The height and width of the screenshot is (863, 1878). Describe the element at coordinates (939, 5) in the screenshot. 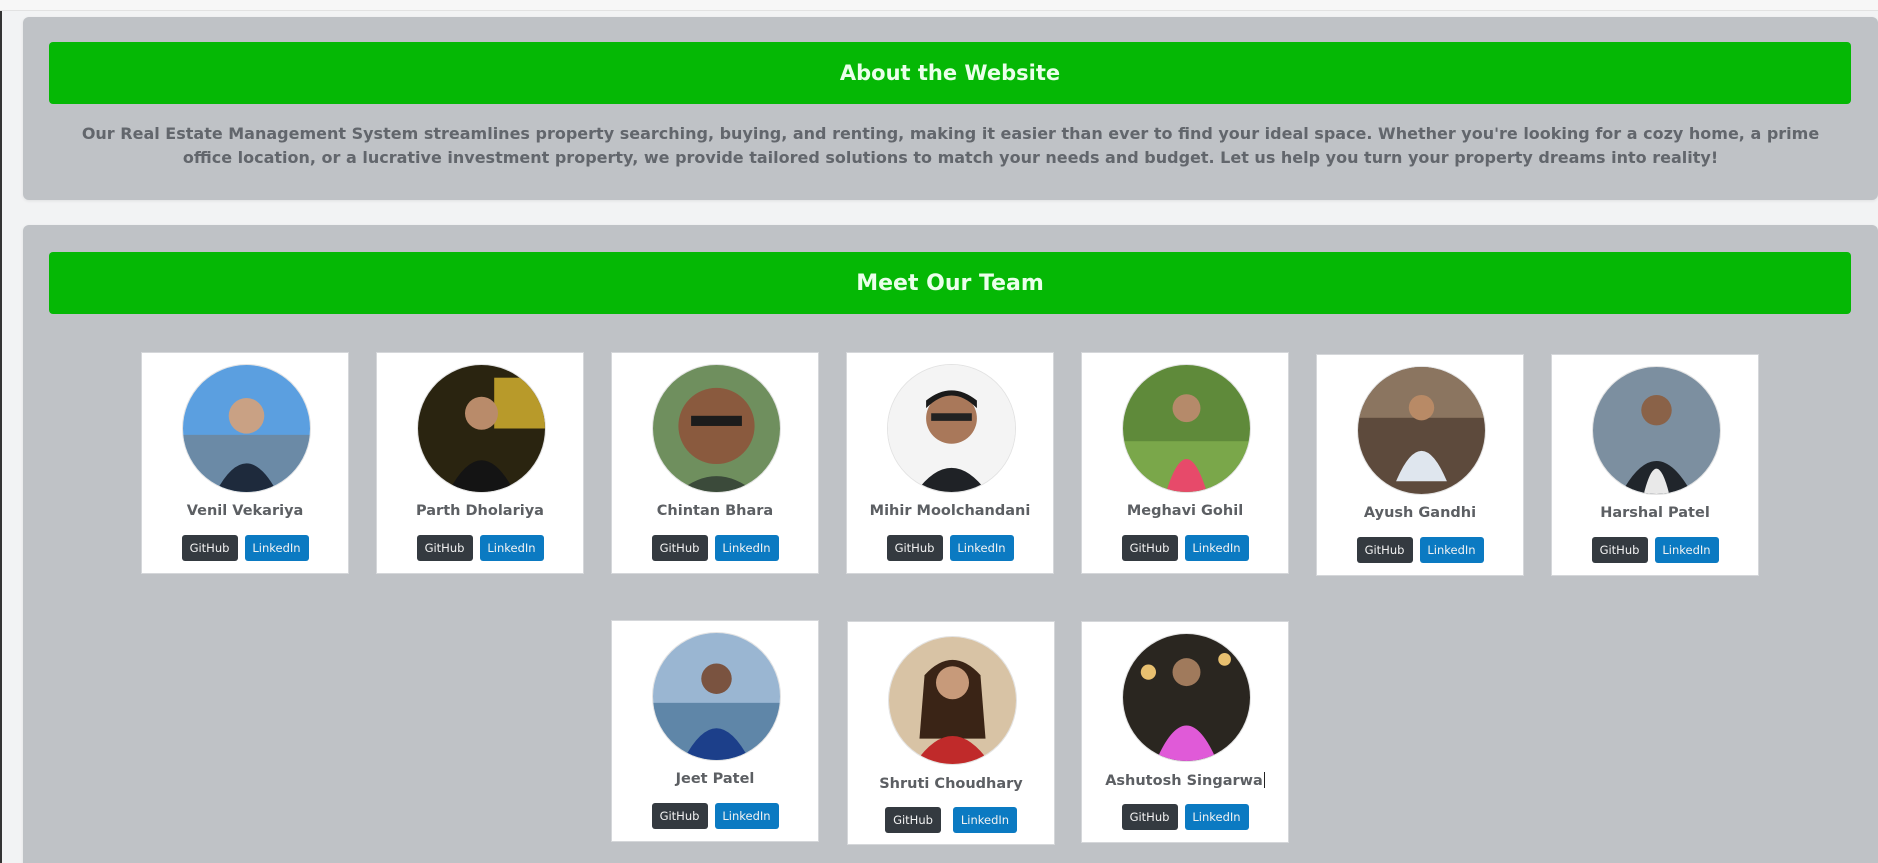

I see `top-strip` at that location.